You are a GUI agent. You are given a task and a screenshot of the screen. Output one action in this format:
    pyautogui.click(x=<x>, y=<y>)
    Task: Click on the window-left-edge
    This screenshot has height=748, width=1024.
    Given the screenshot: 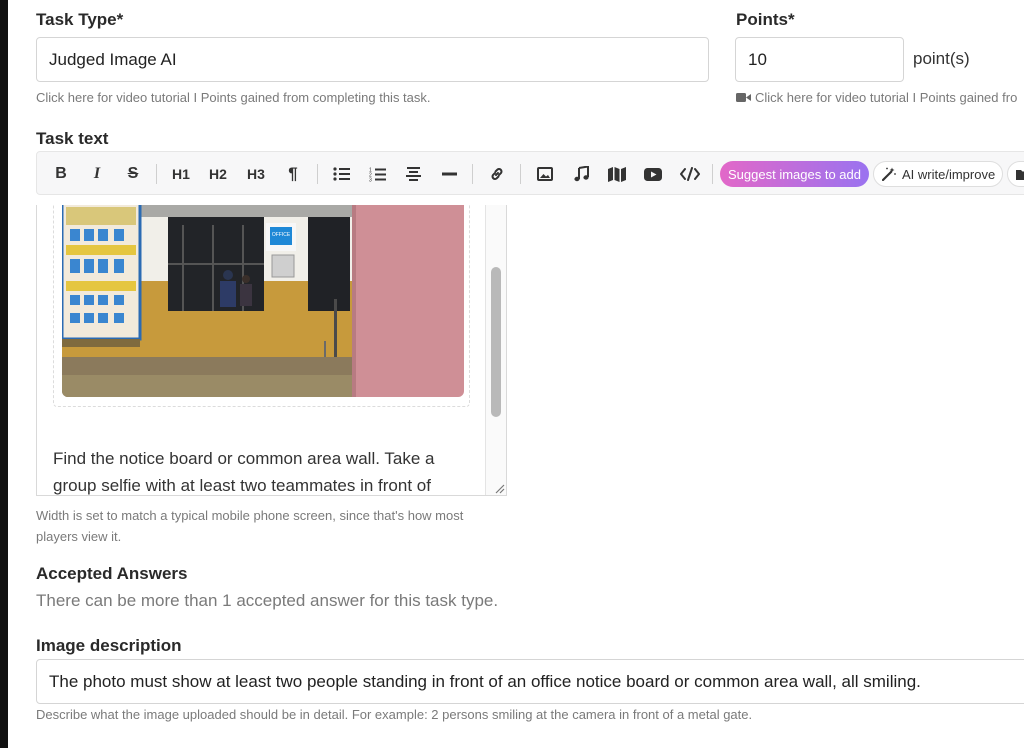 What is the action you would take?
    pyautogui.click(x=4, y=374)
    